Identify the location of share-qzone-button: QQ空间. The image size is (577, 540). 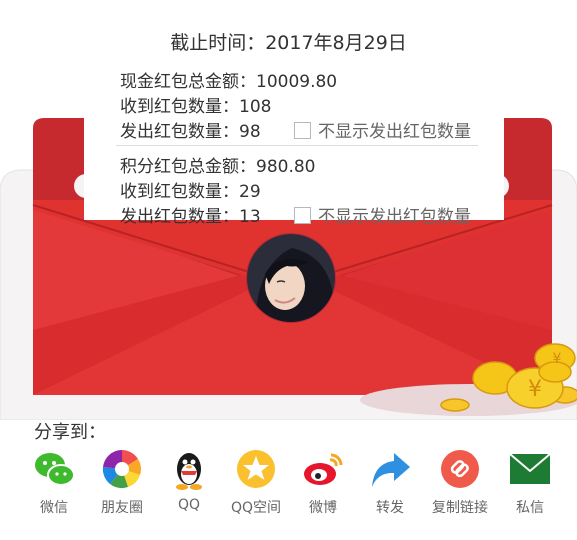
(256, 482).